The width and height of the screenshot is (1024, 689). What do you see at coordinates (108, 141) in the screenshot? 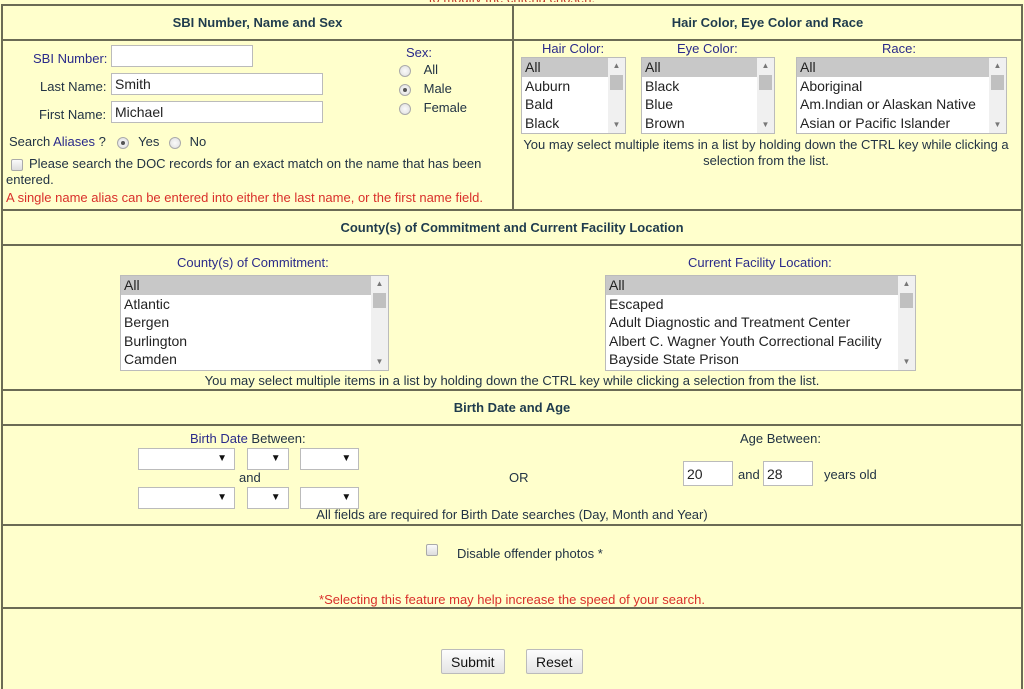
I see `search-aliases-row: Search Aliases ? Yes No` at bounding box center [108, 141].